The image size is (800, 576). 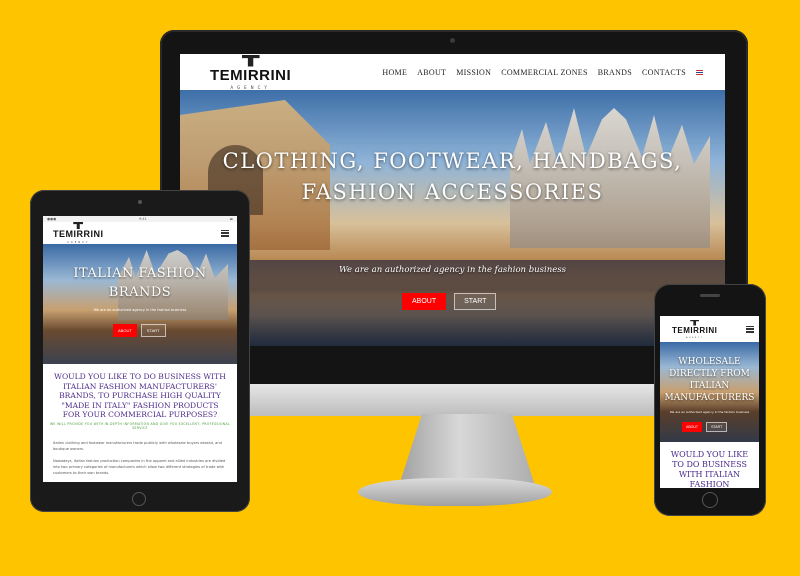 I want to click on phone-speaker, so click(x=710, y=295).